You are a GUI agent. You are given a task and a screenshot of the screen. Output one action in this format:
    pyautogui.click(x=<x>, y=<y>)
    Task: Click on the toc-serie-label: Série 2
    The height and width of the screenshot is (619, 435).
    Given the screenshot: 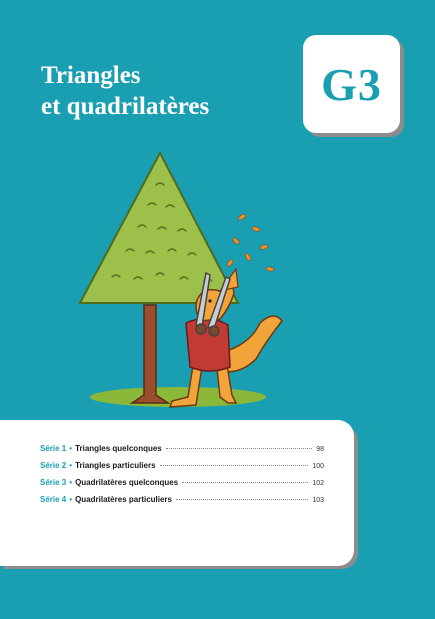 What is the action you would take?
    pyautogui.click(x=53, y=465)
    